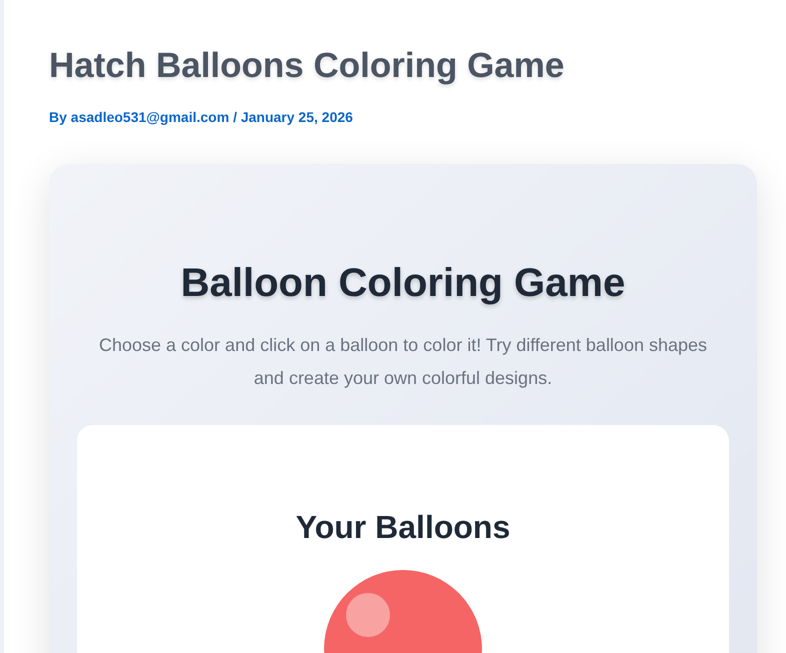 Image resolution: width=786 pixels, height=653 pixels. Describe the element at coordinates (403, 527) in the screenshot. I see `panel-heading: Your Balloons` at that location.